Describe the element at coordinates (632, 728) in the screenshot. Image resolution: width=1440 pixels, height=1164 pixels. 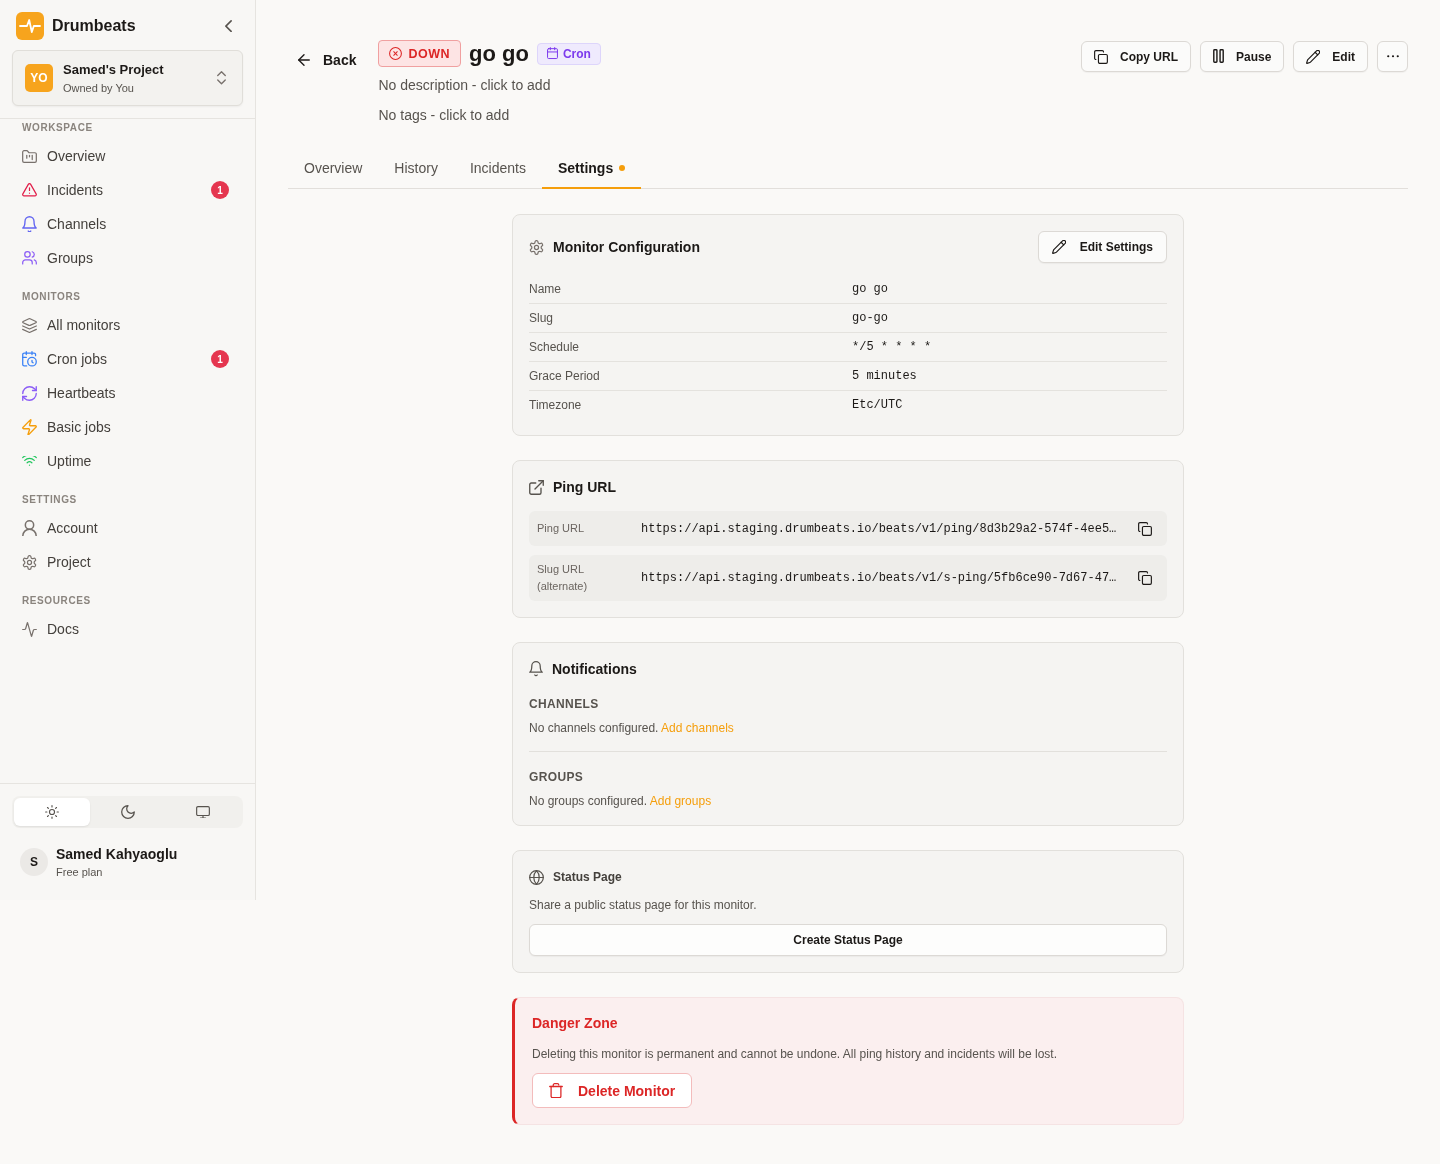
I see `empty-state-text: No channels configured. Add channels` at that location.